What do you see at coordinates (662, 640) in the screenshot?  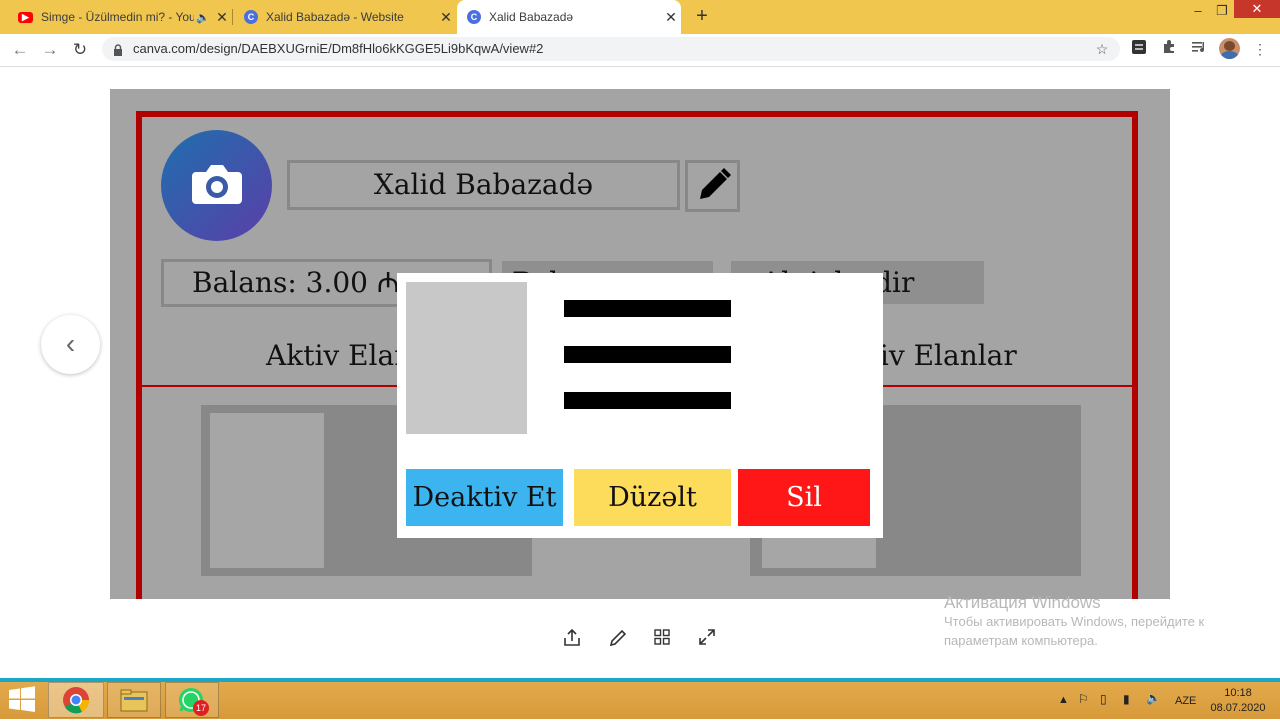 I see `grid-view-icon` at bounding box center [662, 640].